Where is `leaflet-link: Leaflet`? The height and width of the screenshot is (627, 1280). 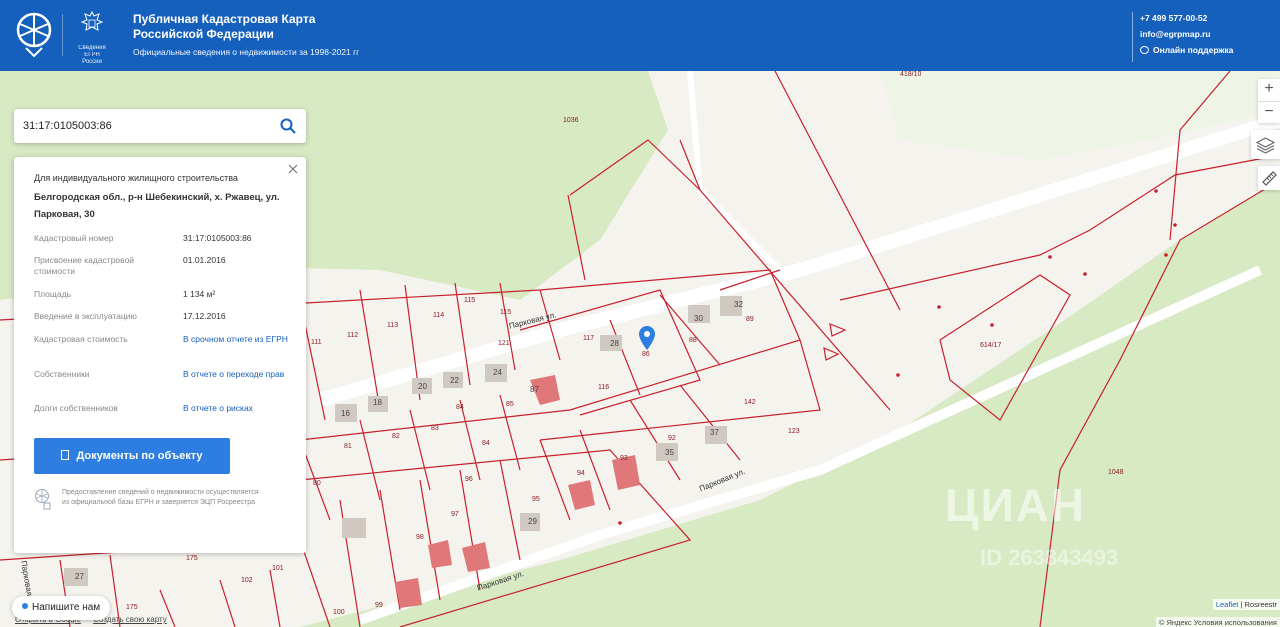 leaflet-link: Leaflet is located at coordinates (1227, 604).